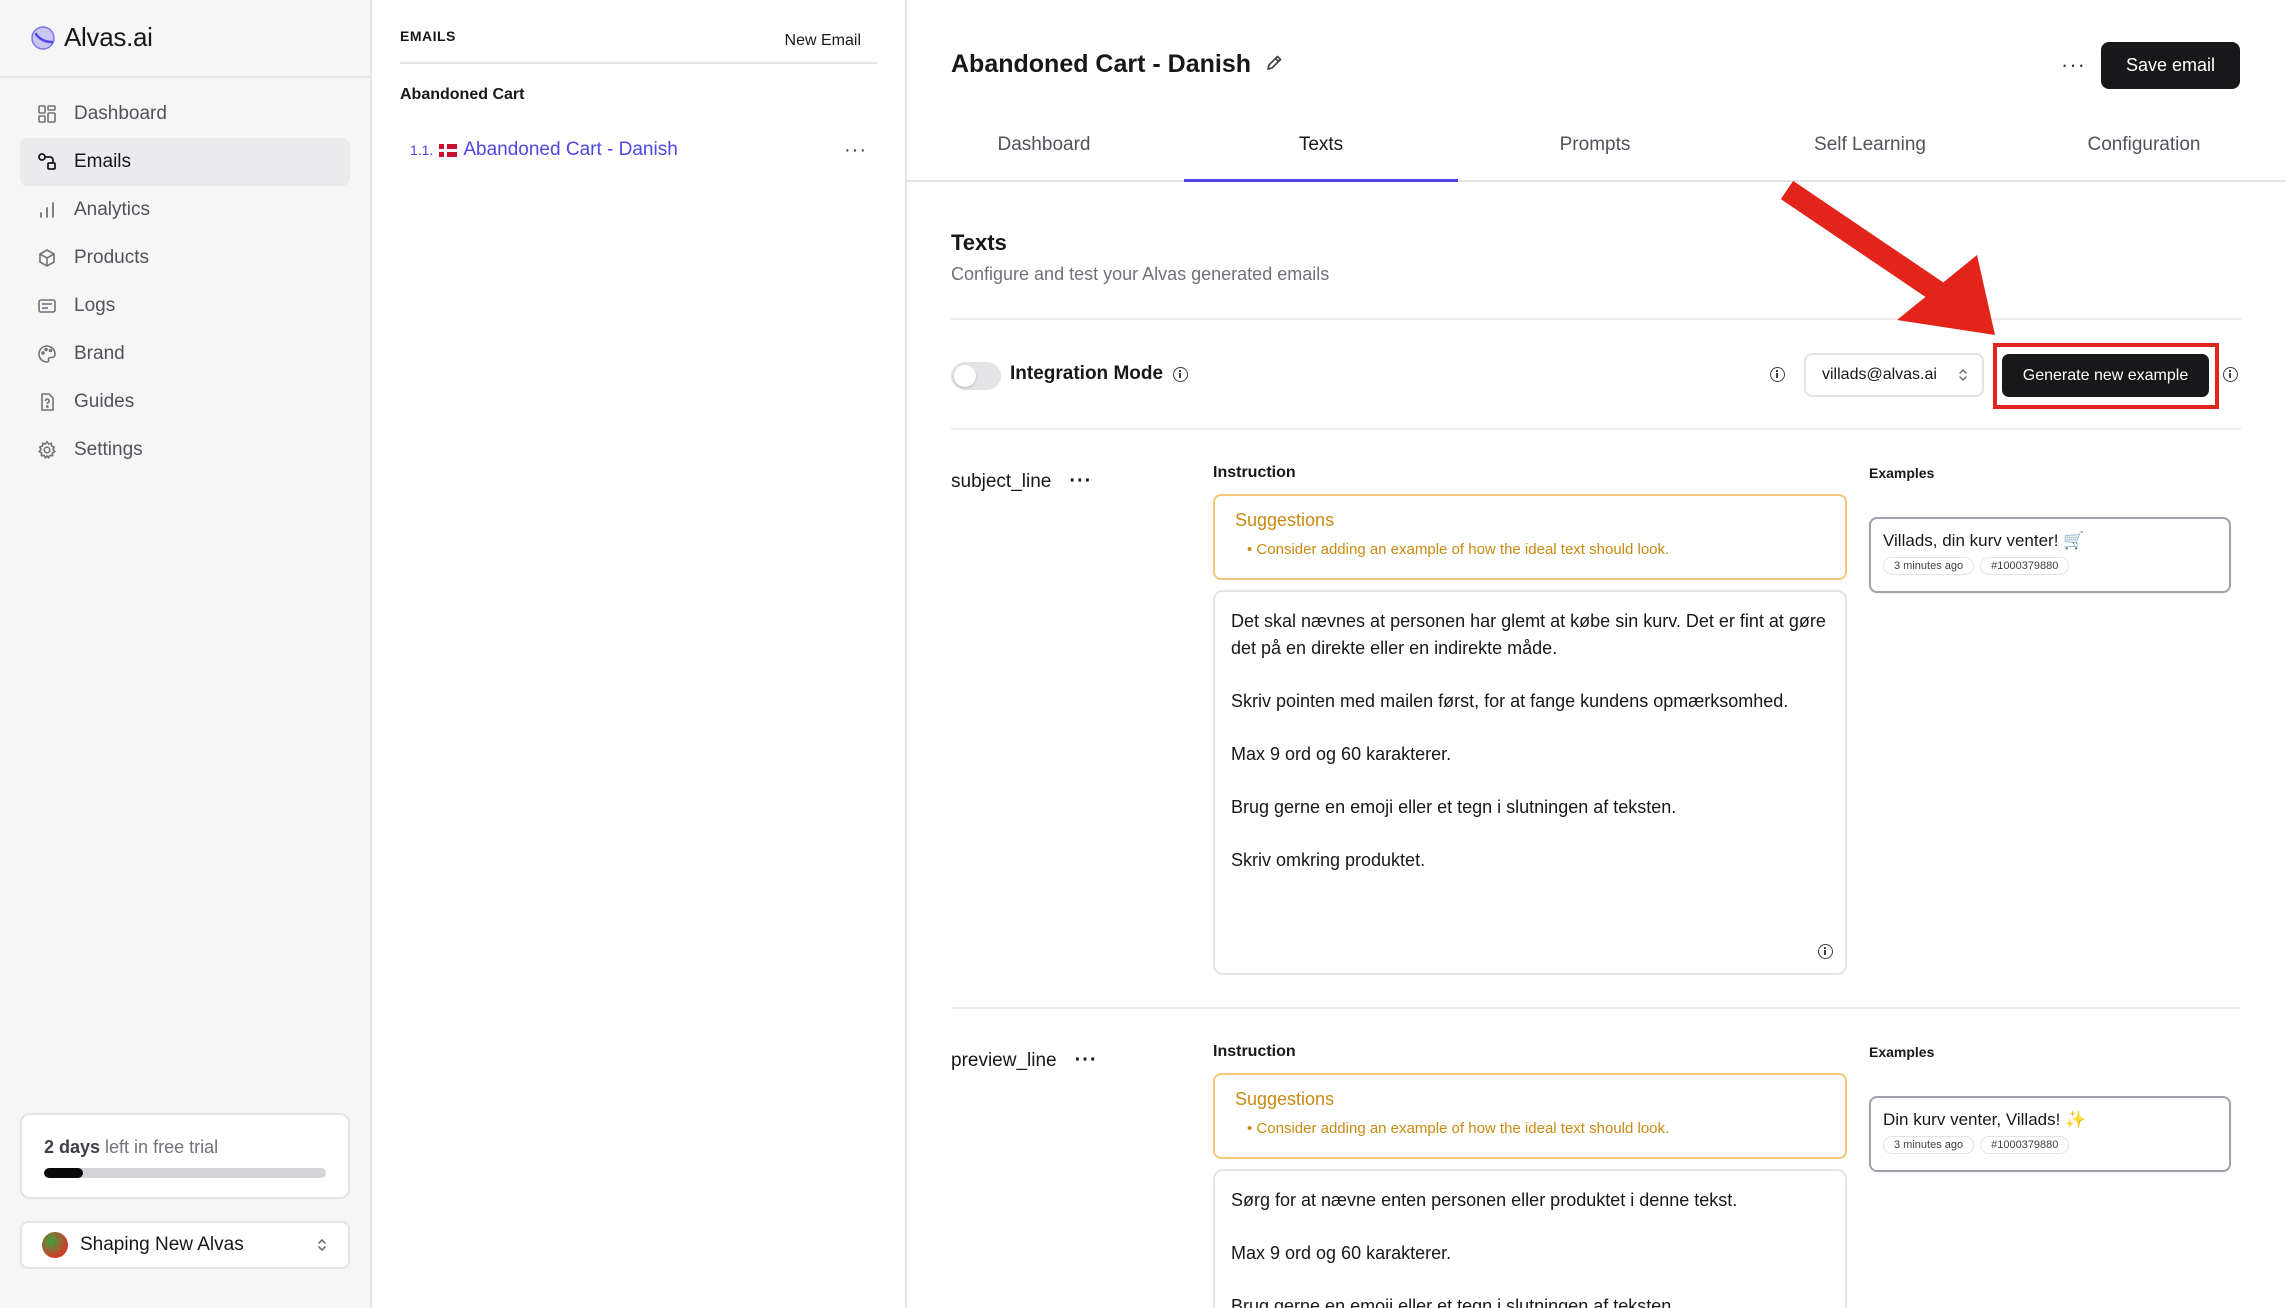  What do you see at coordinates (1087, 373) in the screenshot?
I see `integration-mode-text: Integration Mode` at bounding box center [1087, 373].